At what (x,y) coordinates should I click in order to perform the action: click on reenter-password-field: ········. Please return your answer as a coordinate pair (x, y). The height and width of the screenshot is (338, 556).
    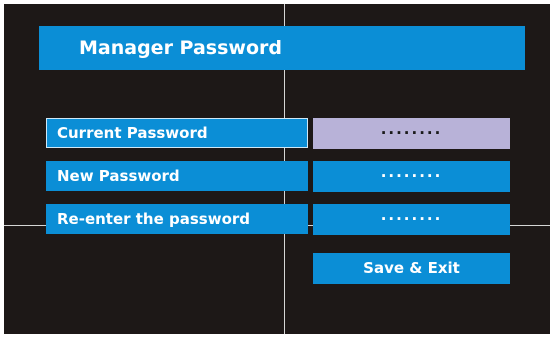
    Looking at the image, I should click on (411, 219).